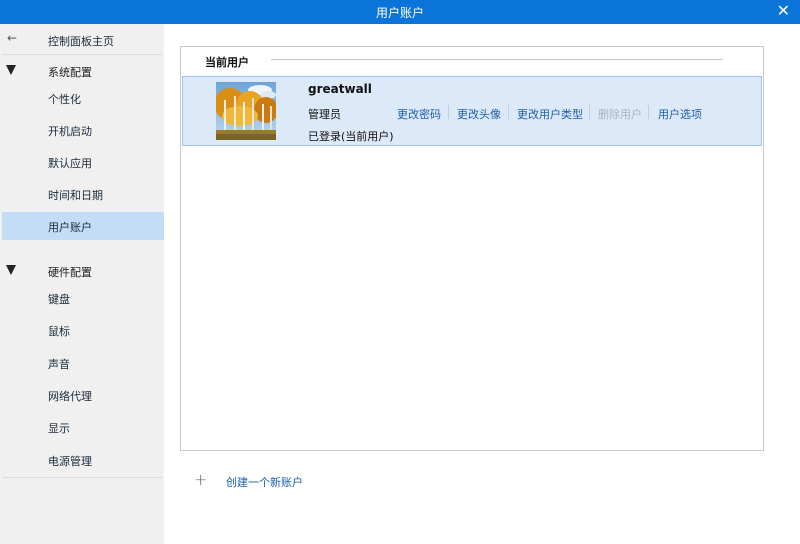 The width and height of the screenshot is (800, 544). I want to click on sidebar-item-startup: 开机启动, so click(82, 130).